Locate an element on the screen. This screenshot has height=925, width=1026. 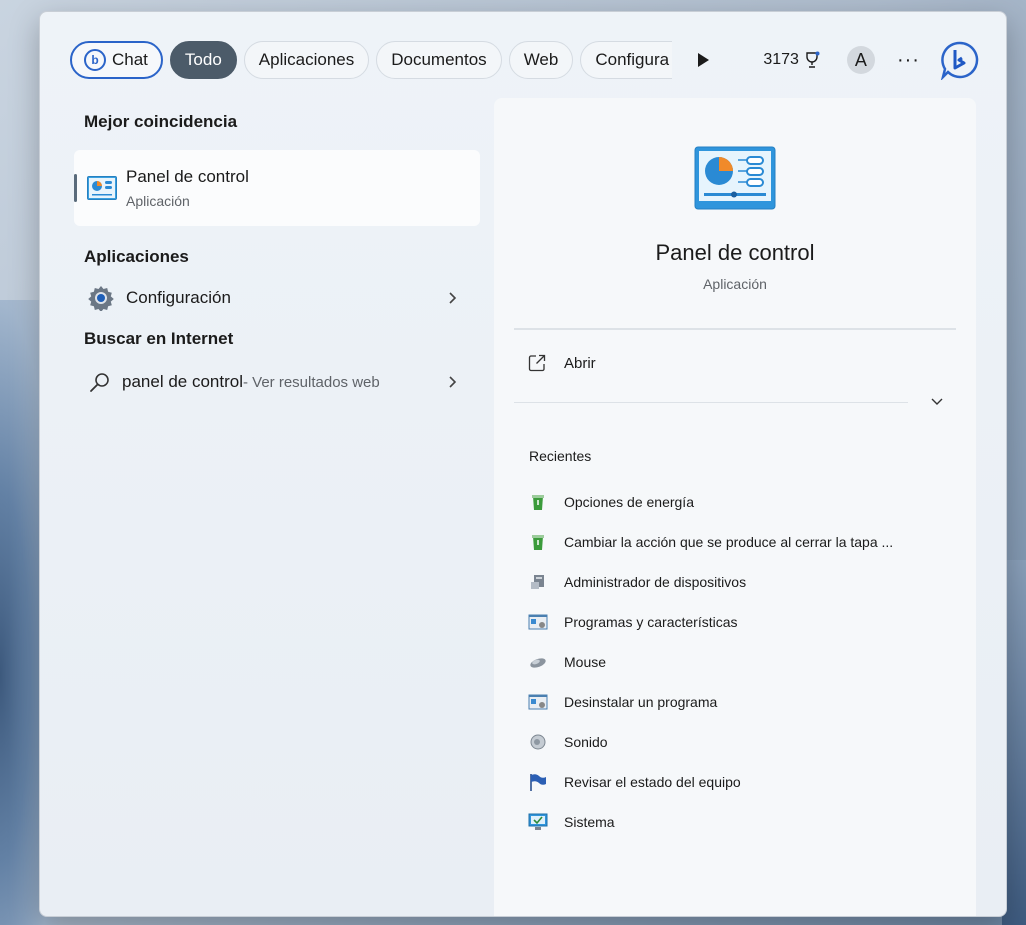
tab-web: Web is located at coordinates (541, 60).